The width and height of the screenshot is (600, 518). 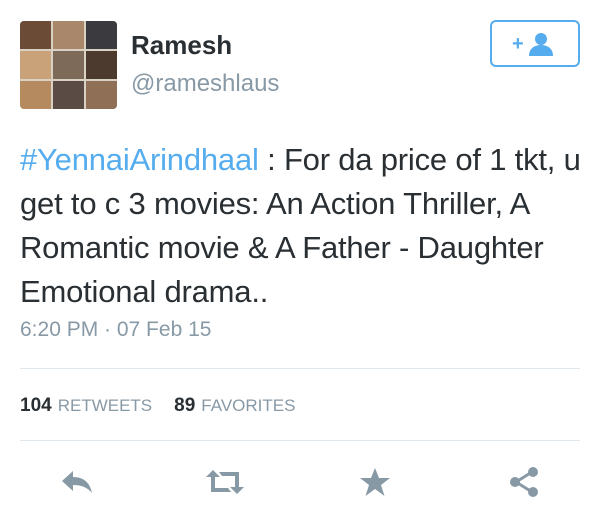 I want to click on share-icon, so click(x=524, y=482).